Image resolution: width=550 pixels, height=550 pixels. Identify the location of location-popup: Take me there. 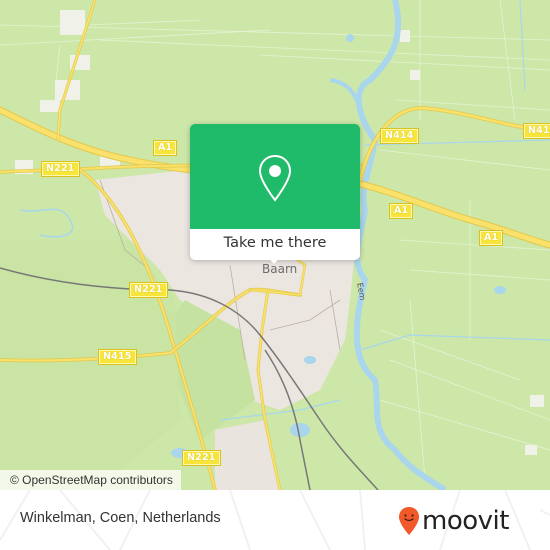
(275, 194).